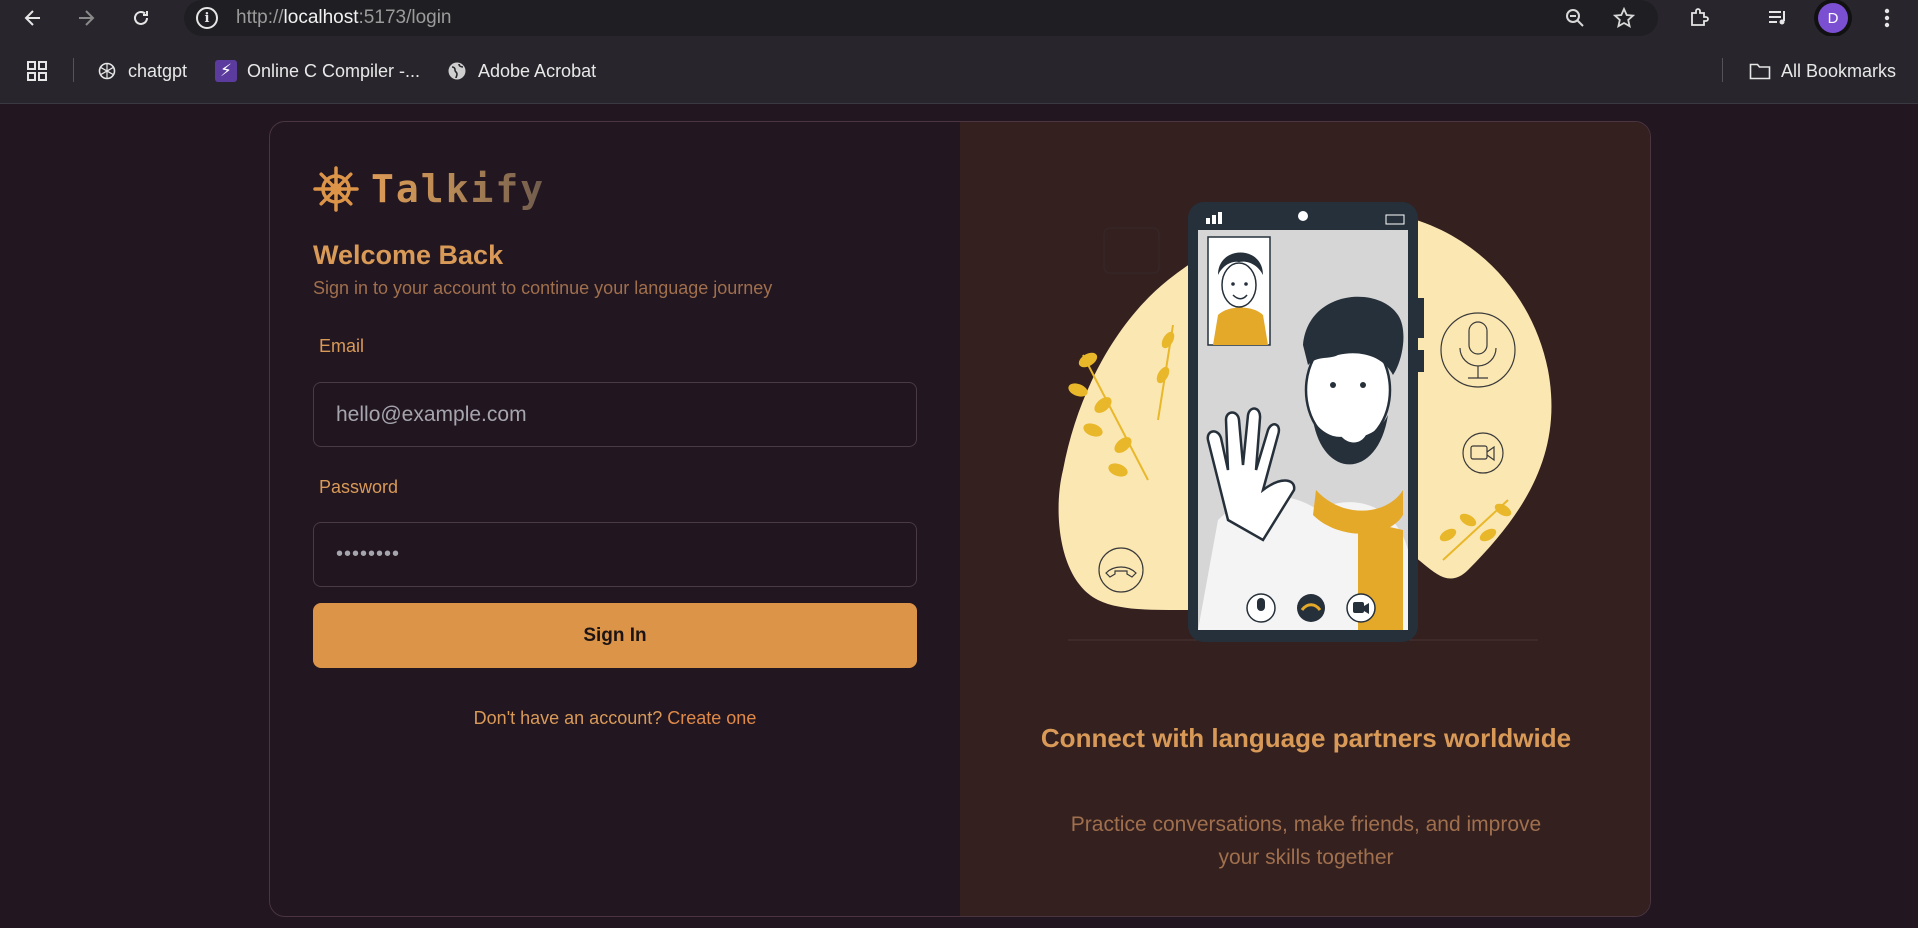 This screenshot has width=1918, height=928. I want to click on signup-prompt-text: Don't have an account?, so click(568, 718).